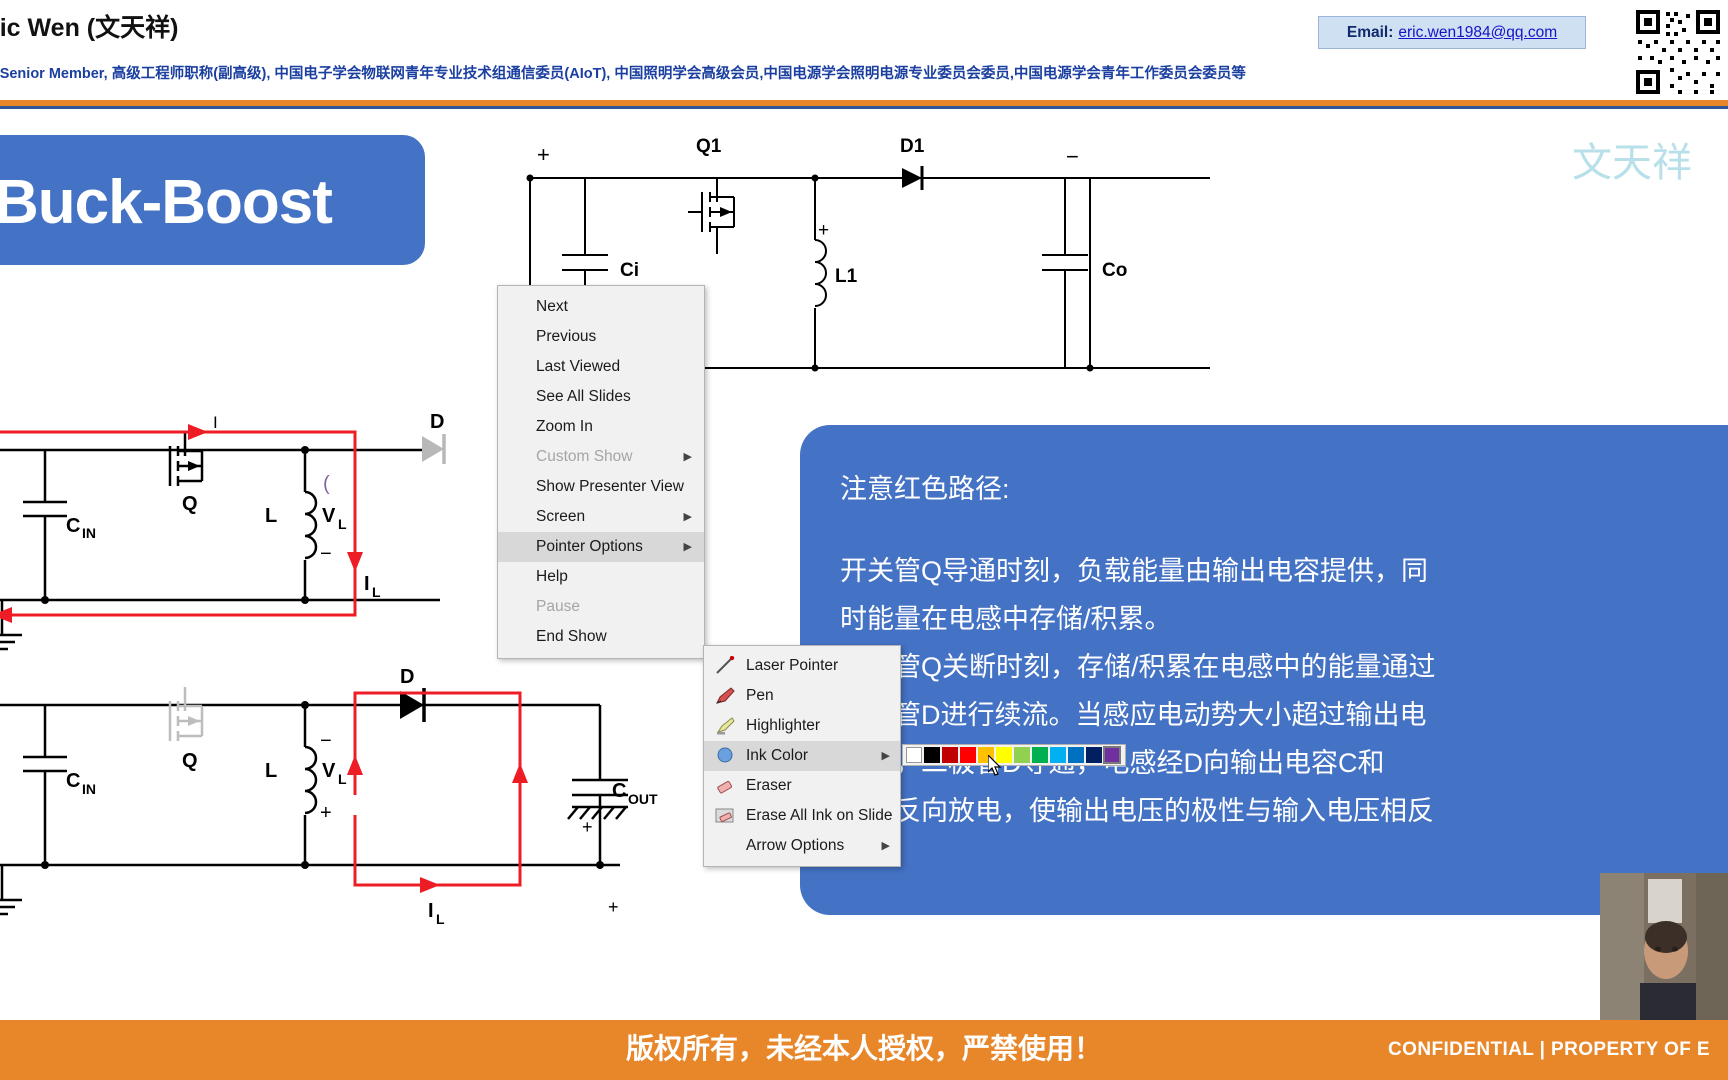  What do you see at coordinates (601, 487) in the screenshot?
I see `menu-item-show-presenter-view: Show Presenter View` at bounding box center [601, 487].